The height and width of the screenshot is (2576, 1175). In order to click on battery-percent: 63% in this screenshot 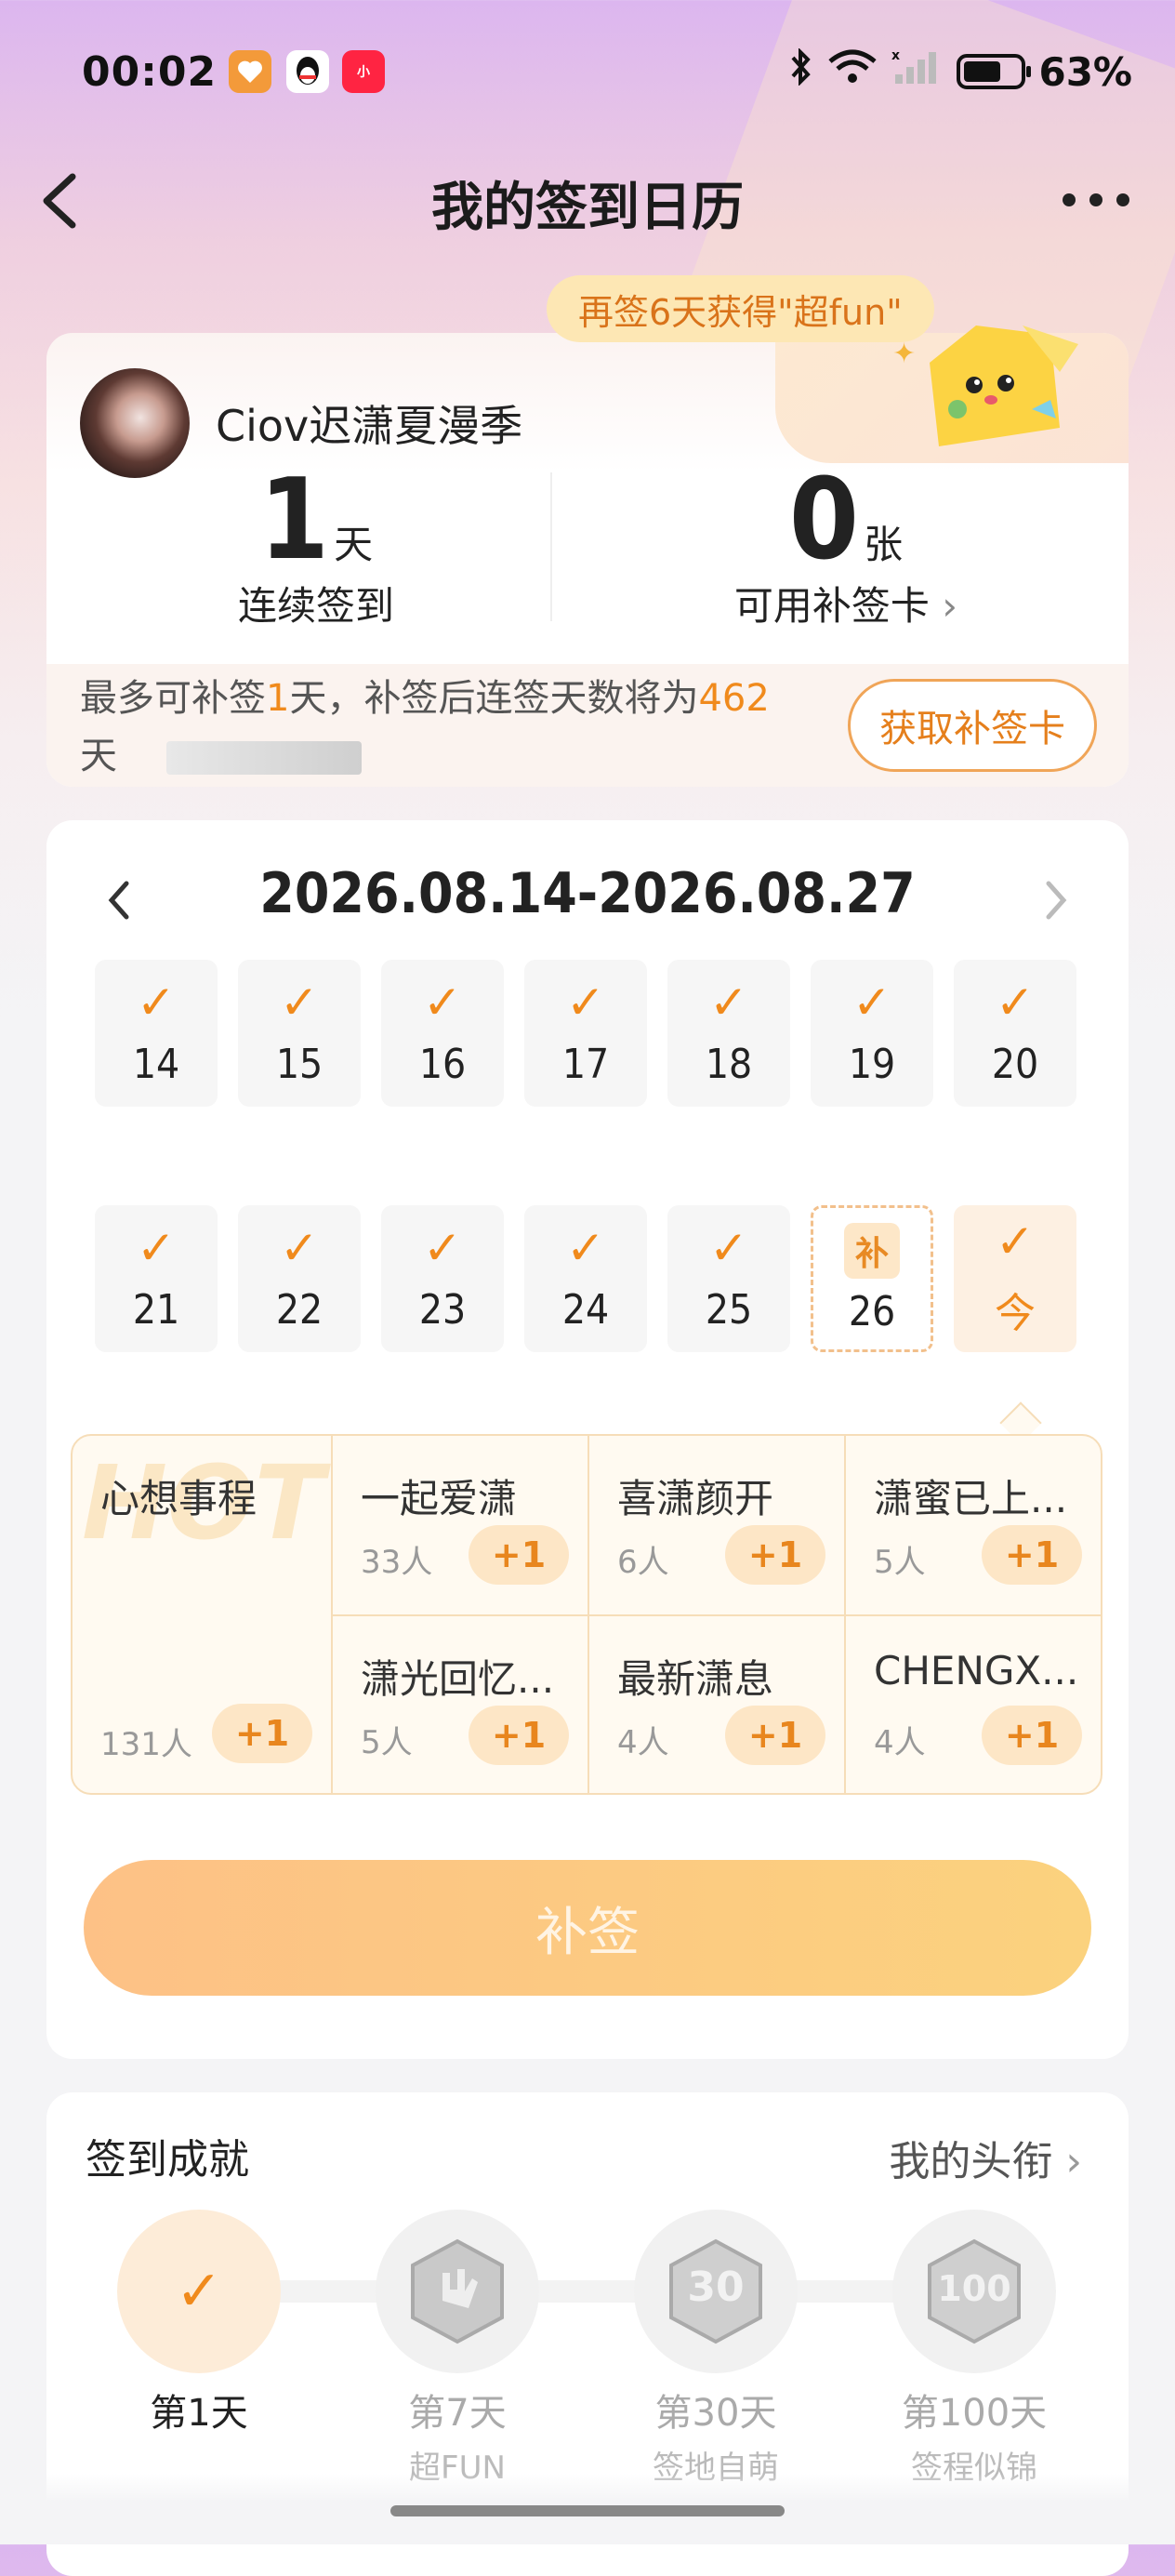, I will do `click(1085, 71)`.